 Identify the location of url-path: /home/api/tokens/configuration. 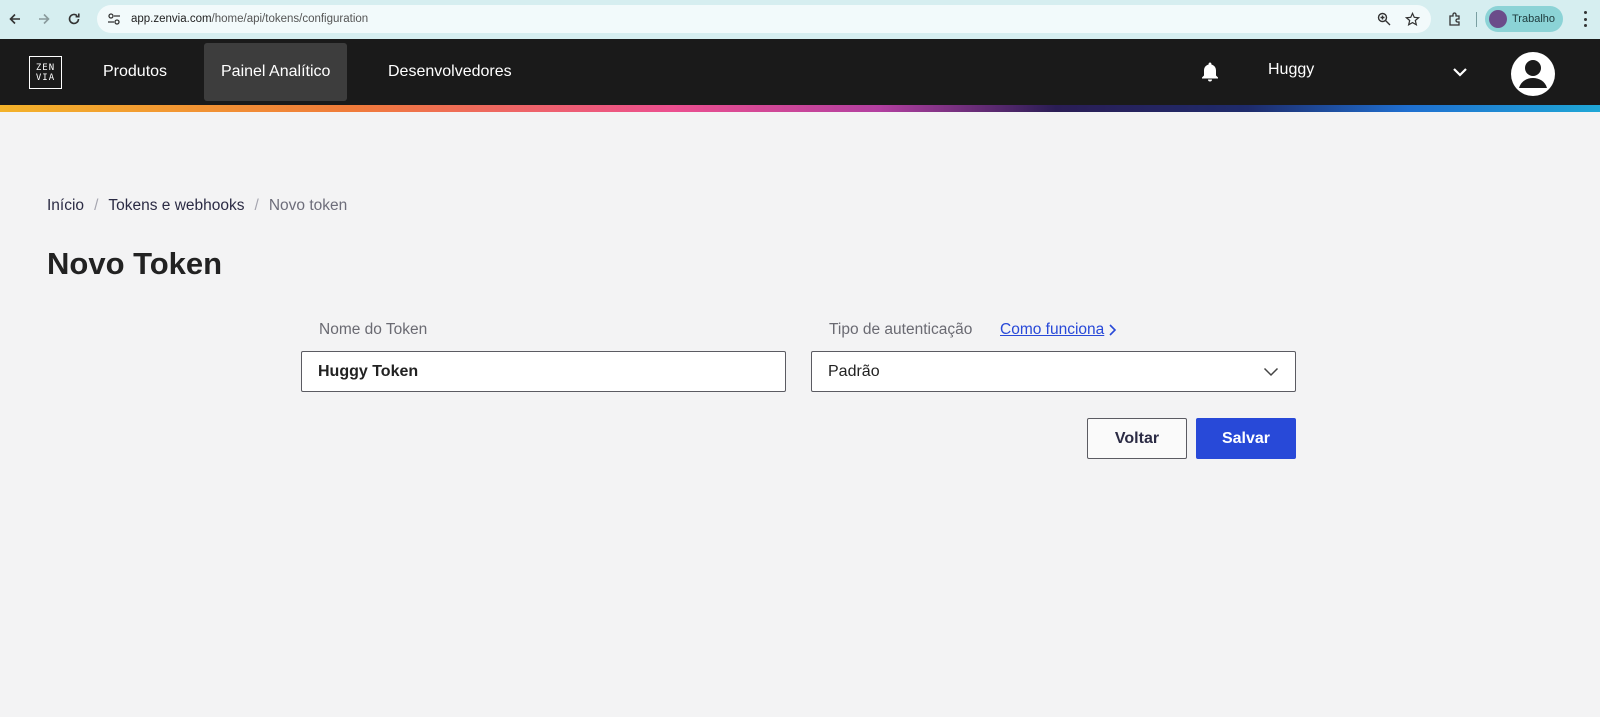
(290, 19).